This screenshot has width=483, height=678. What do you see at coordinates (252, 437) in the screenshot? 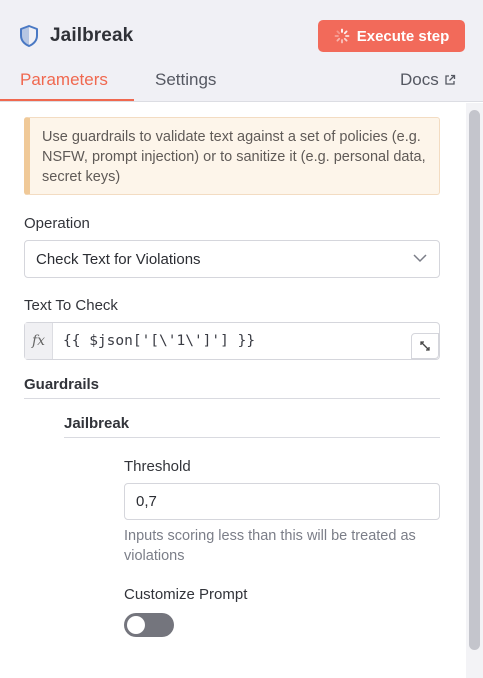
I see `jailbreak-divider` at bounding box center [252, 437].